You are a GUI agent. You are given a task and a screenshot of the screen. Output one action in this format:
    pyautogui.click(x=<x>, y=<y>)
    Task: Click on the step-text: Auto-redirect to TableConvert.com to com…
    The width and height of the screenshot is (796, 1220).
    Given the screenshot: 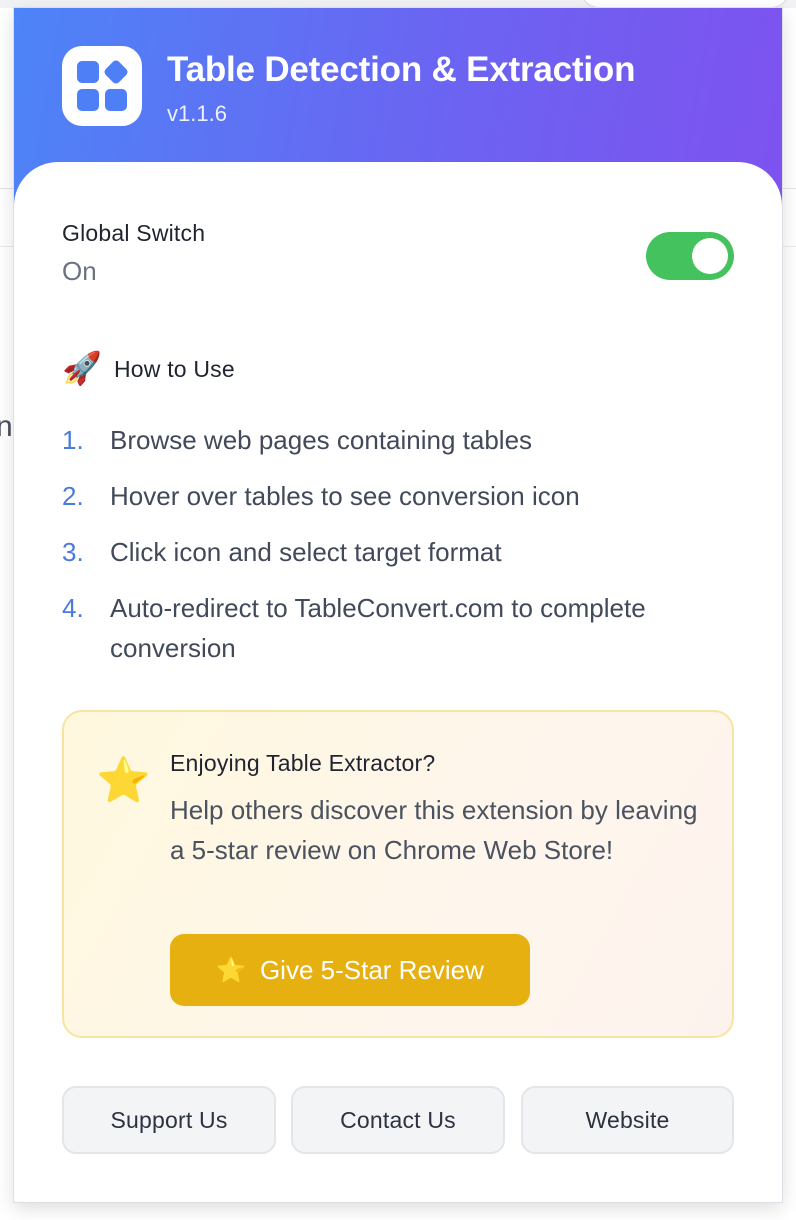 What is the action you would take?
    pyautogui.click(x=378, y=628)
    